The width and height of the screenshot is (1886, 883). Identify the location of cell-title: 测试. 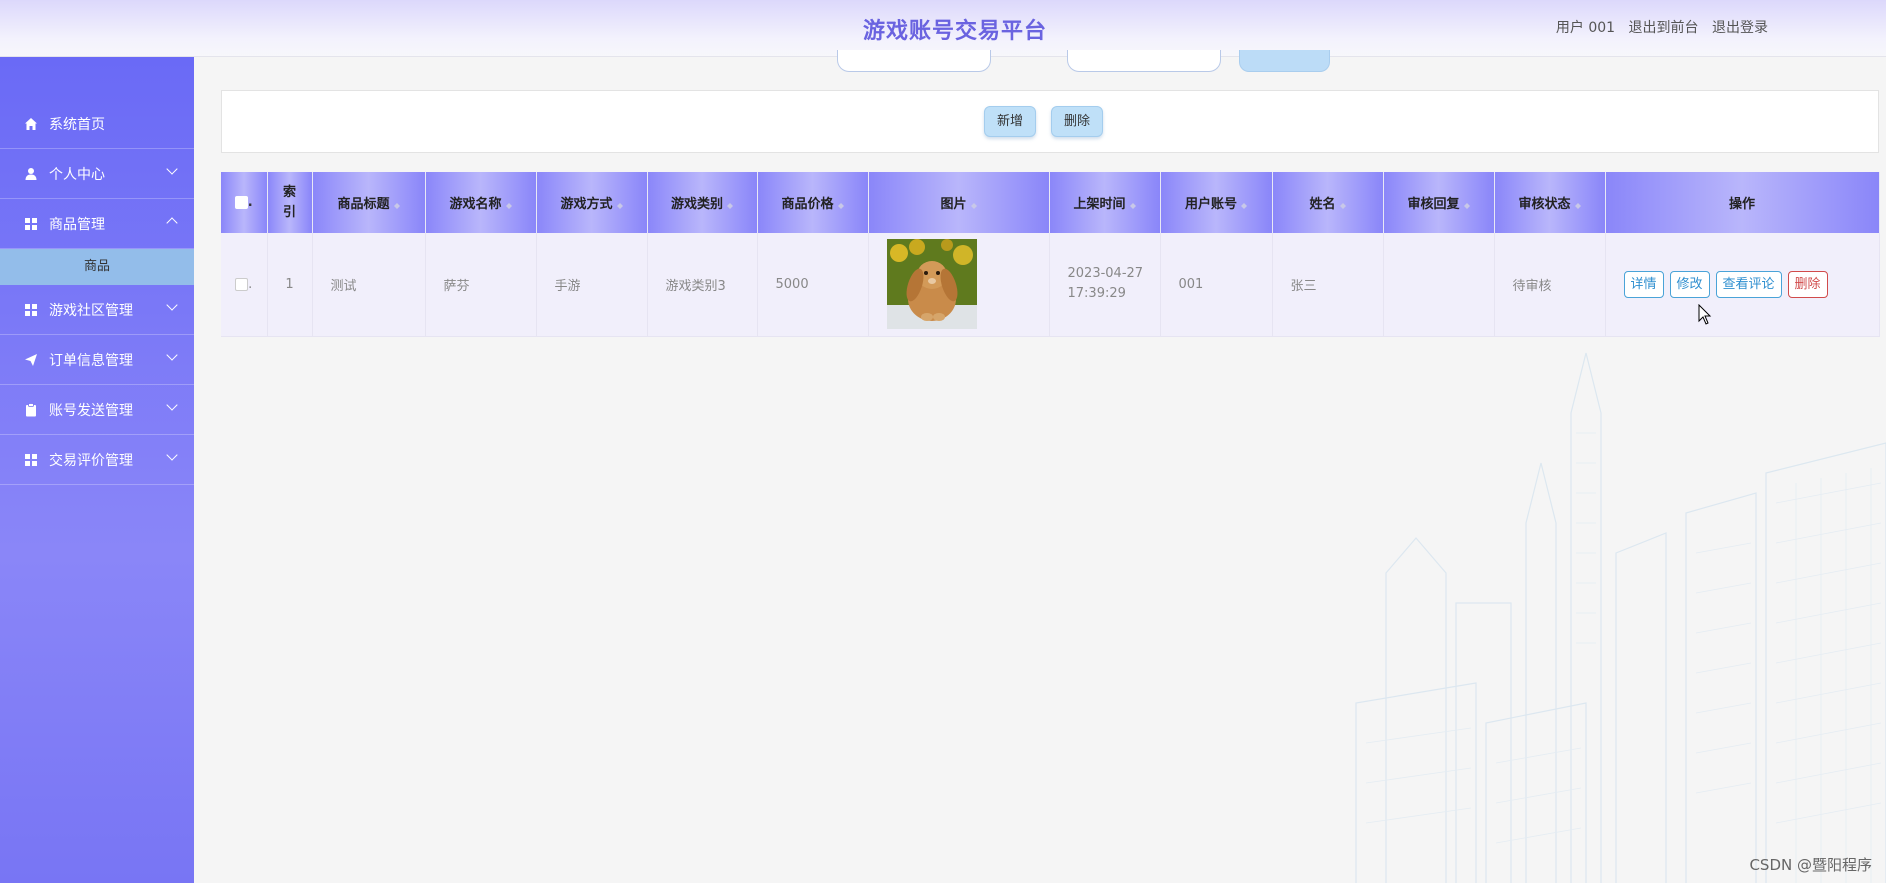
(369, 285).